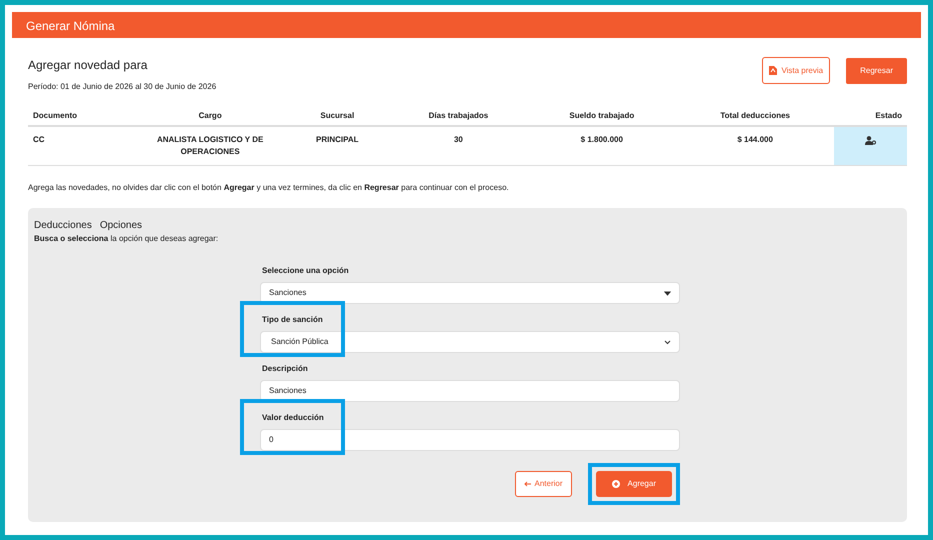 This screenshot has height=540, width=933. Describe the element at coordinates (292, 320) in the screenshot. I see `field-label: Tipo de sanción` at that location.